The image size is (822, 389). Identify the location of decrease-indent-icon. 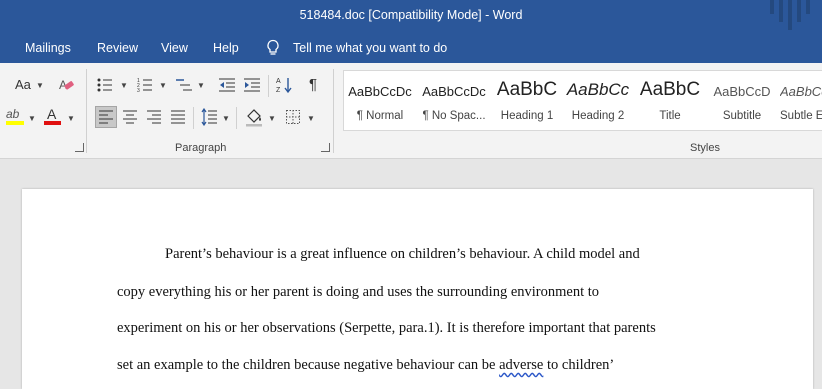
(227, 85).